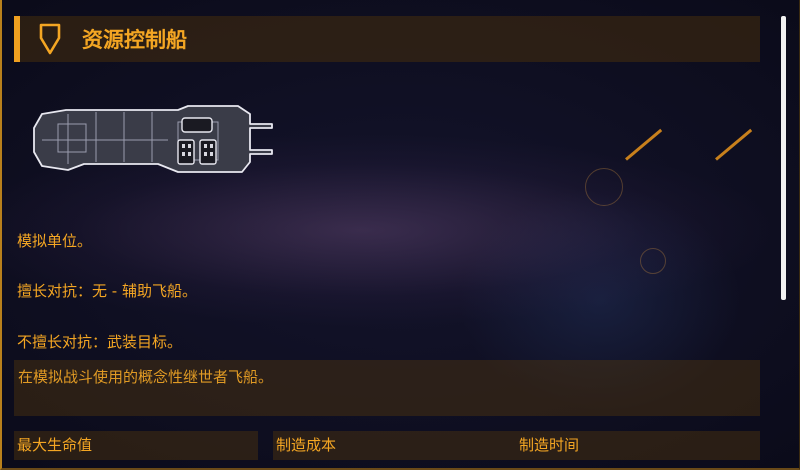 The width and height of the screenshot is (800, 470). What do you see at coordinates (107, 291) in the screenshot?
I see `strong-against-line: 擅长对抗：无 - 辅助飞船。` at bounding box center [107, 291].